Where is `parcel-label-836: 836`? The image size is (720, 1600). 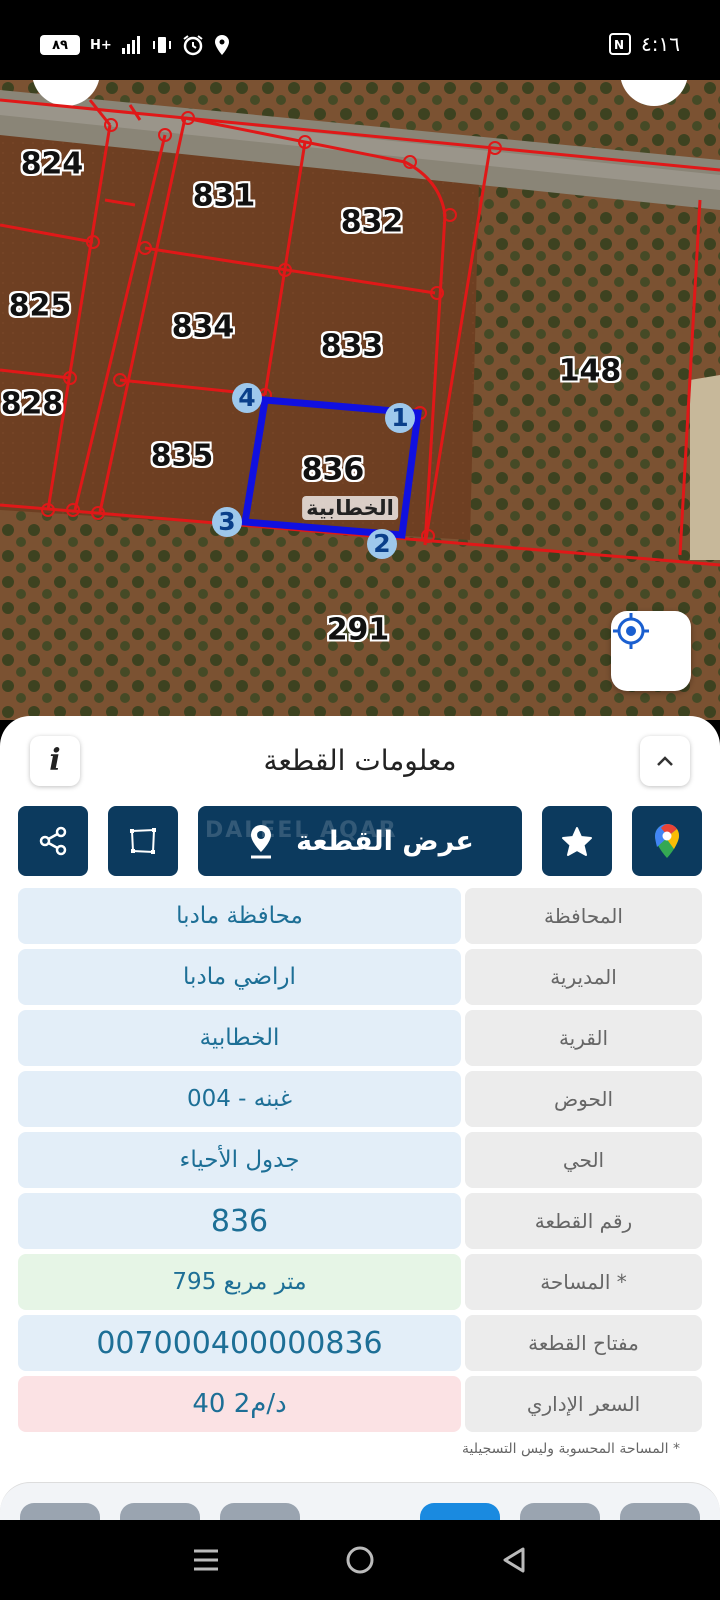
parcel-label-836: 836 is located at coordinates (333, 470).